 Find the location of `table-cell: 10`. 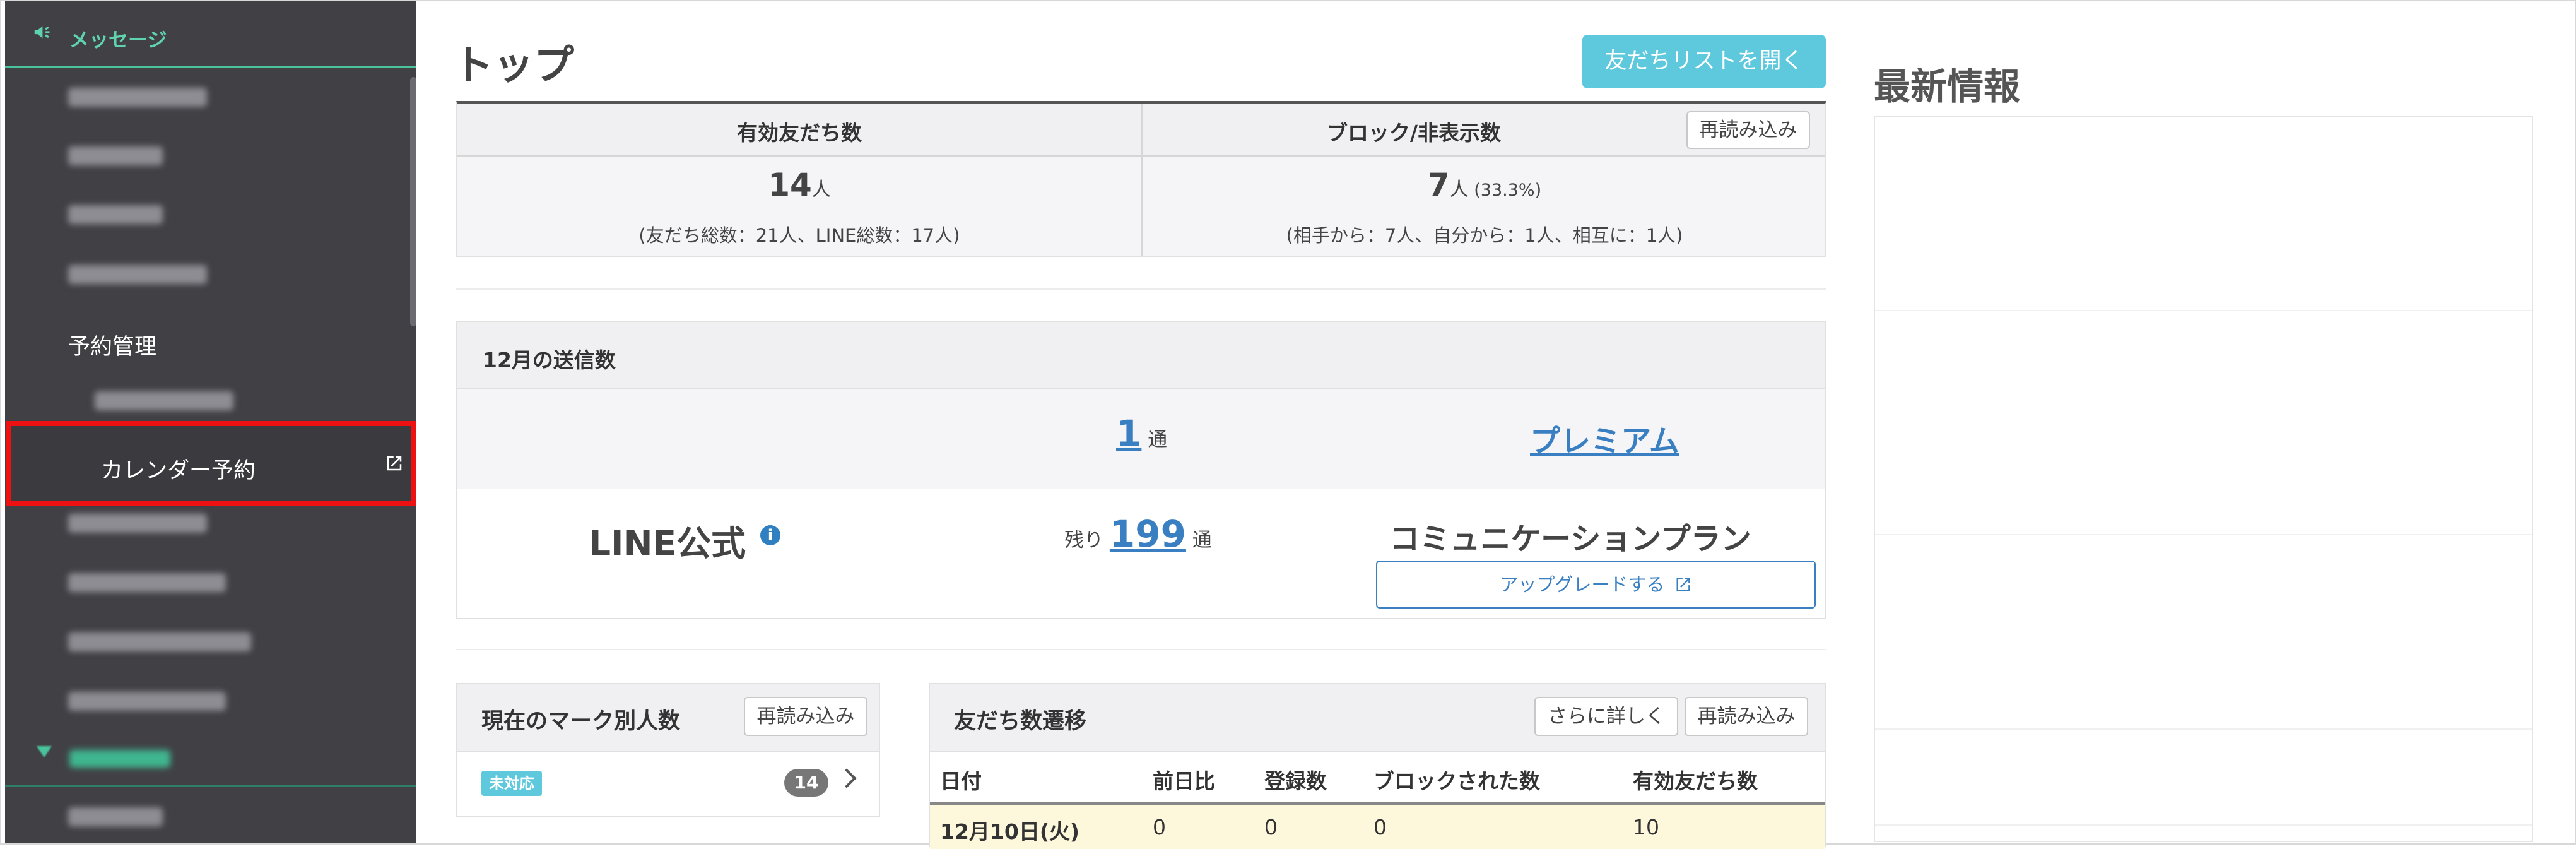

table-cell: 10 is located at coordinates (1646, 827).